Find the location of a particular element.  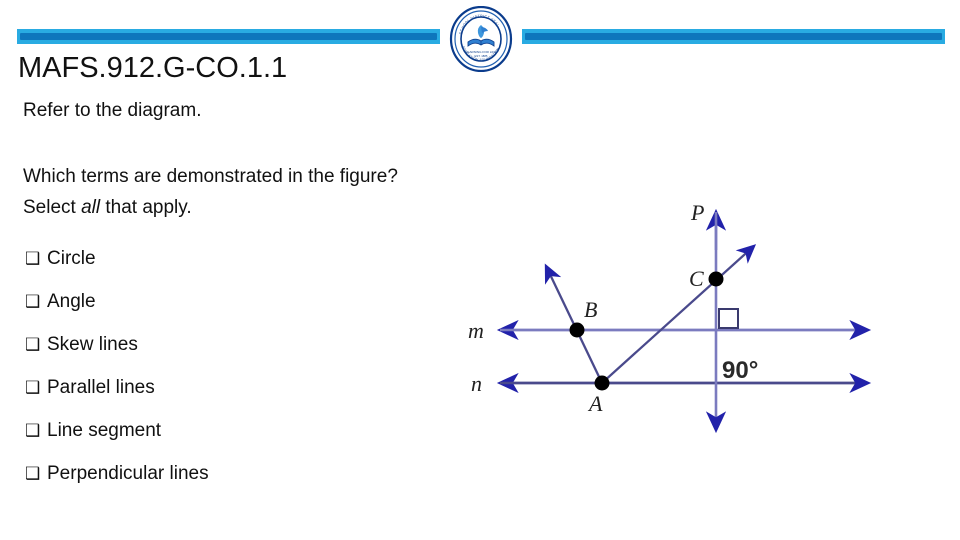

choice-line-segment: ❑ Line segment is located at coordinates (225, 441).